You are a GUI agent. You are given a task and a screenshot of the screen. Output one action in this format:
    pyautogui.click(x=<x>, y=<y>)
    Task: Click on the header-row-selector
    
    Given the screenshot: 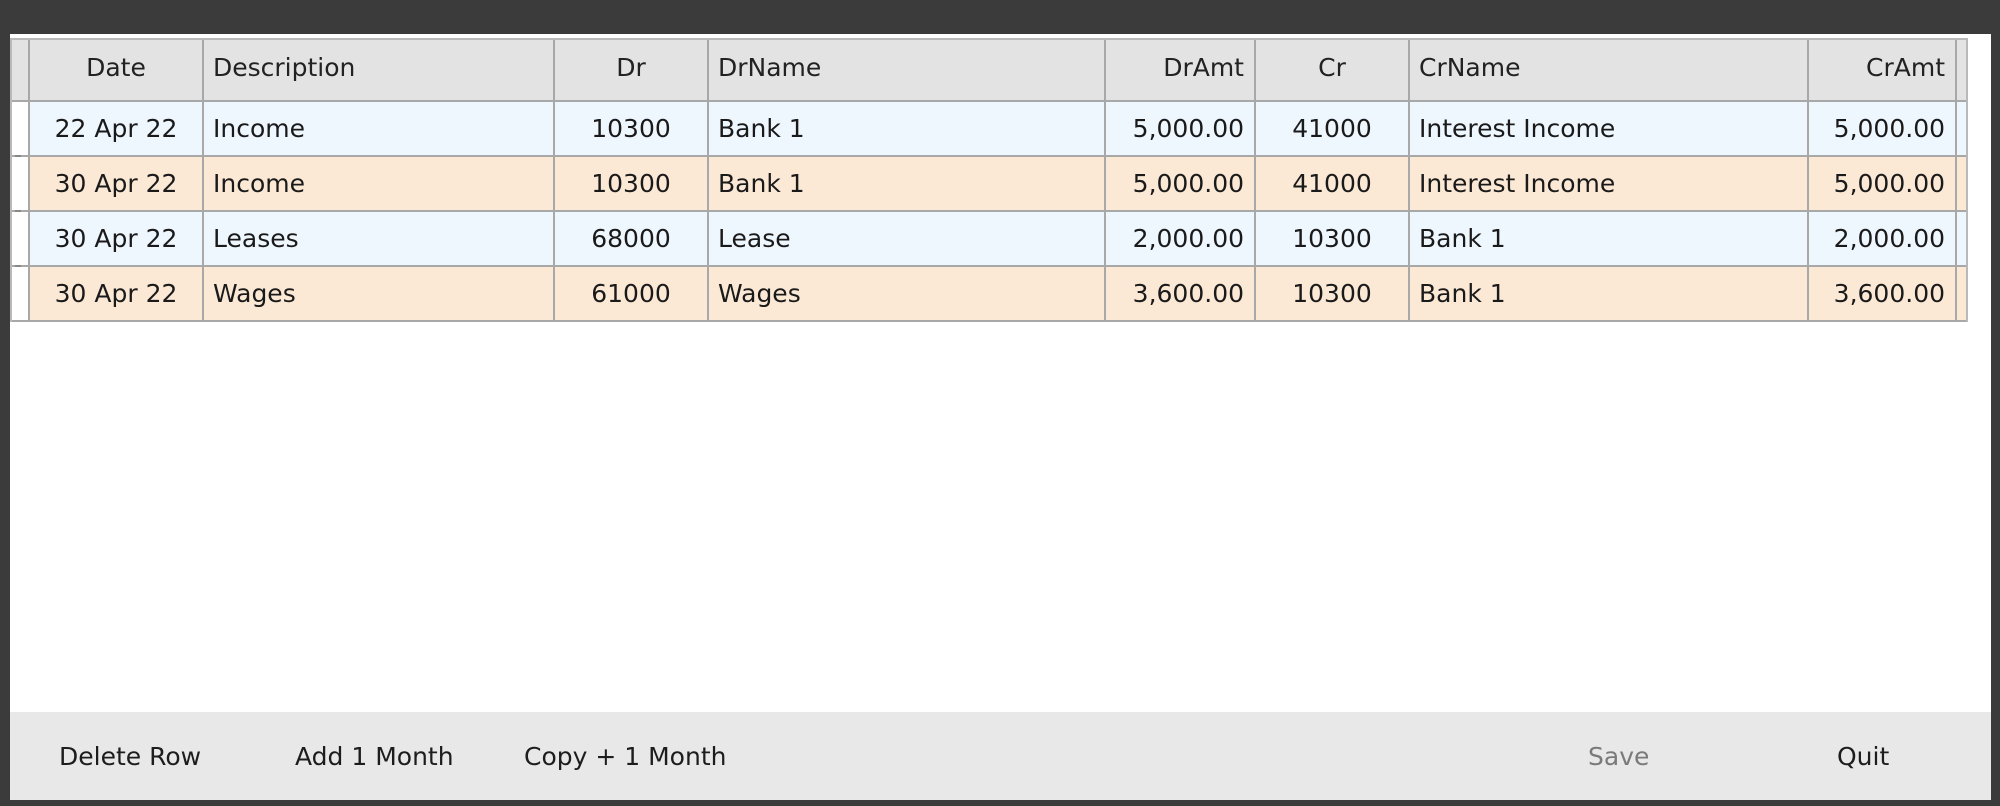 What is the action you would take?
    pyautogui.click(x=21, y=70)
    